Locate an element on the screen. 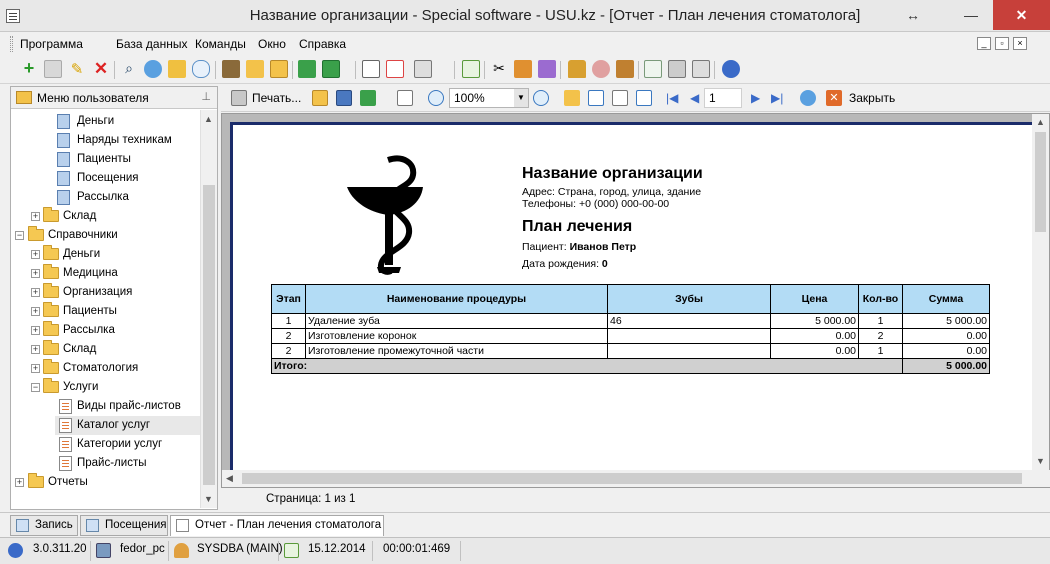 The height and width of the screenshot is (564, 1050). binoculars-icon is located at coordinates (231, 69).